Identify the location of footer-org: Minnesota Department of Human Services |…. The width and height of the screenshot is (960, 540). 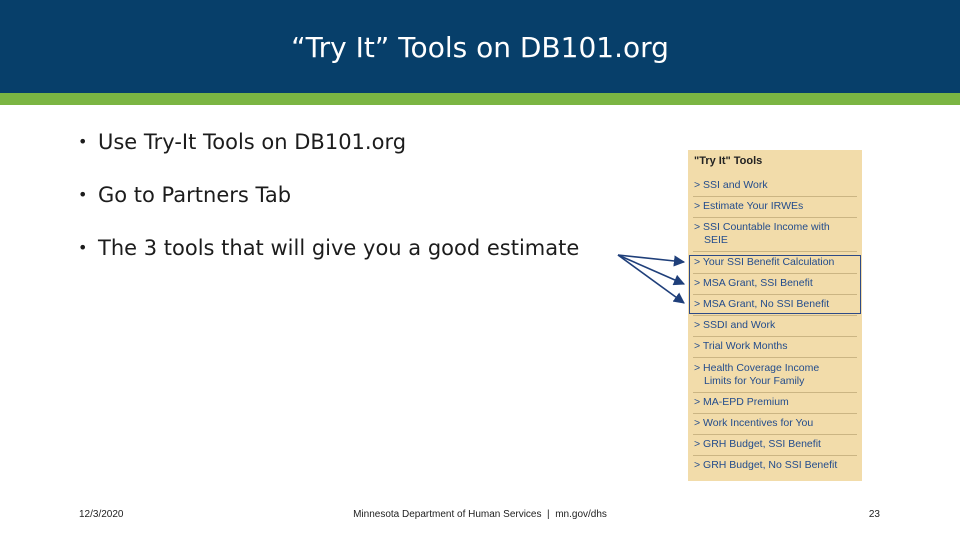
(480, 514).